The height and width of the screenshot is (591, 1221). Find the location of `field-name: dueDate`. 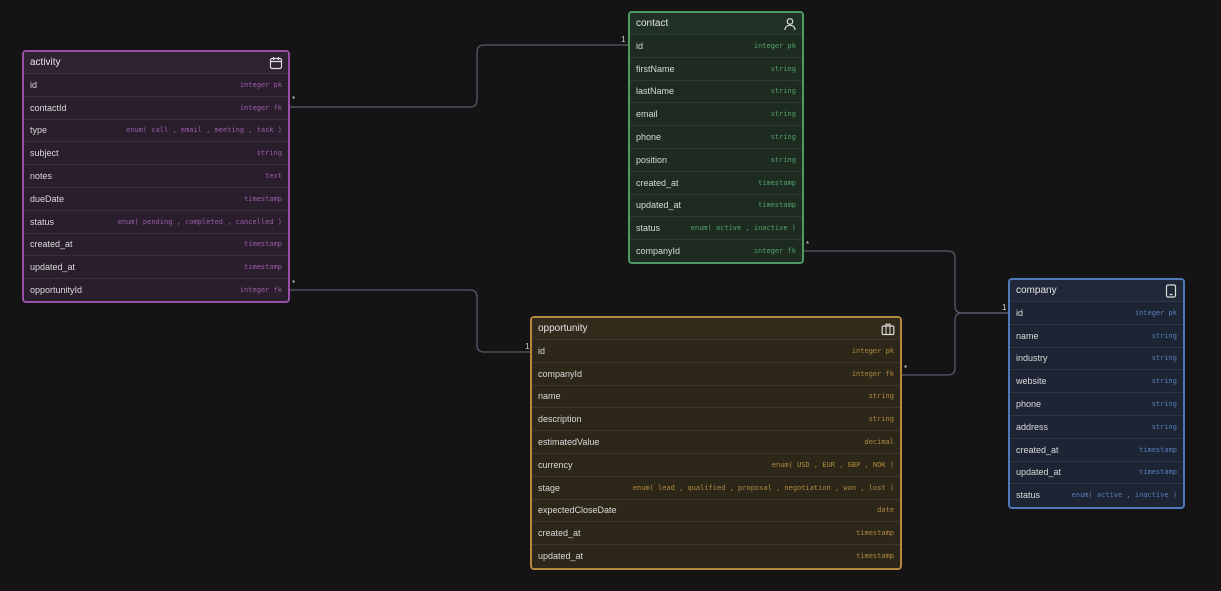

field-name: dueDate is located at coordinates (47, 198).